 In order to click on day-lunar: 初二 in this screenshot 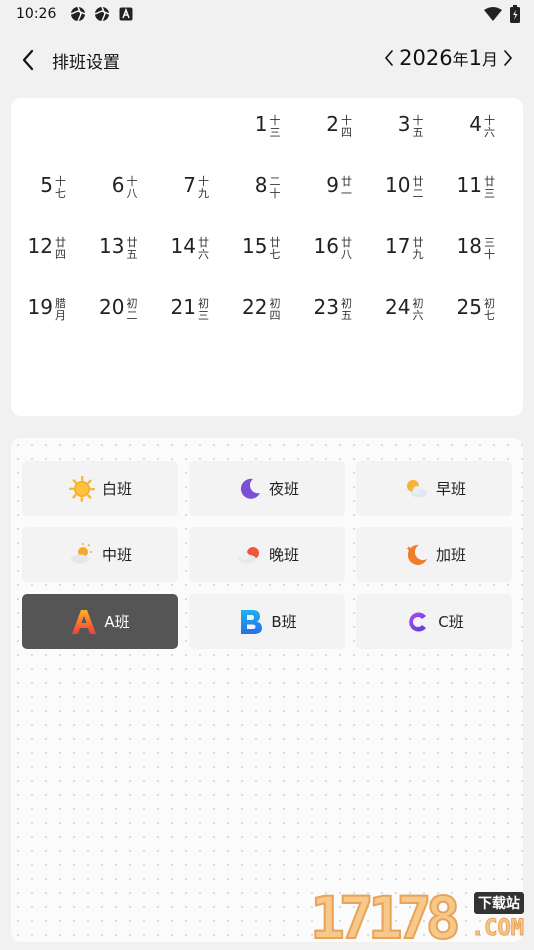, I will do `click(132, 309)`.